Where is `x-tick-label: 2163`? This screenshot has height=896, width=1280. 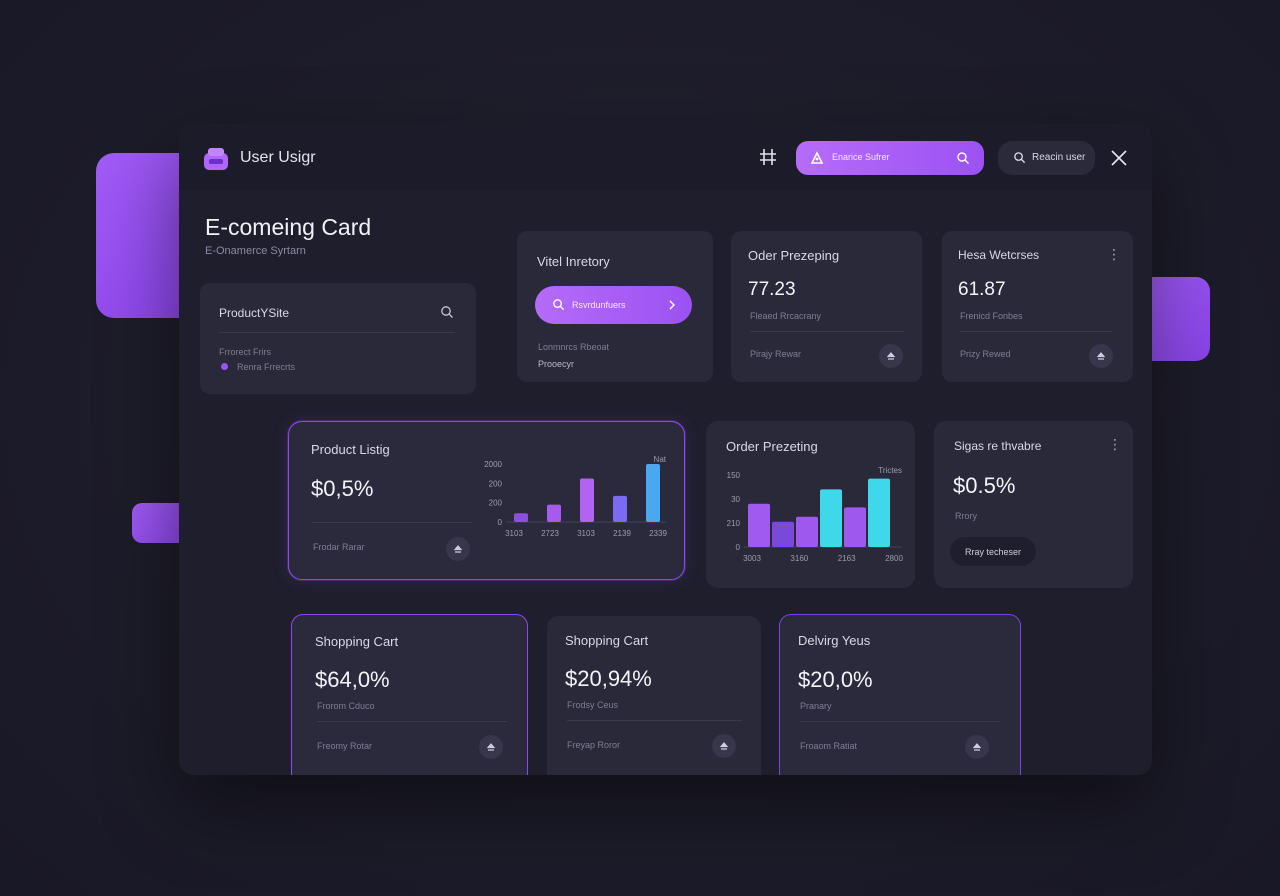 x-tick-label: 2163 is located at coordinates (847, 558).